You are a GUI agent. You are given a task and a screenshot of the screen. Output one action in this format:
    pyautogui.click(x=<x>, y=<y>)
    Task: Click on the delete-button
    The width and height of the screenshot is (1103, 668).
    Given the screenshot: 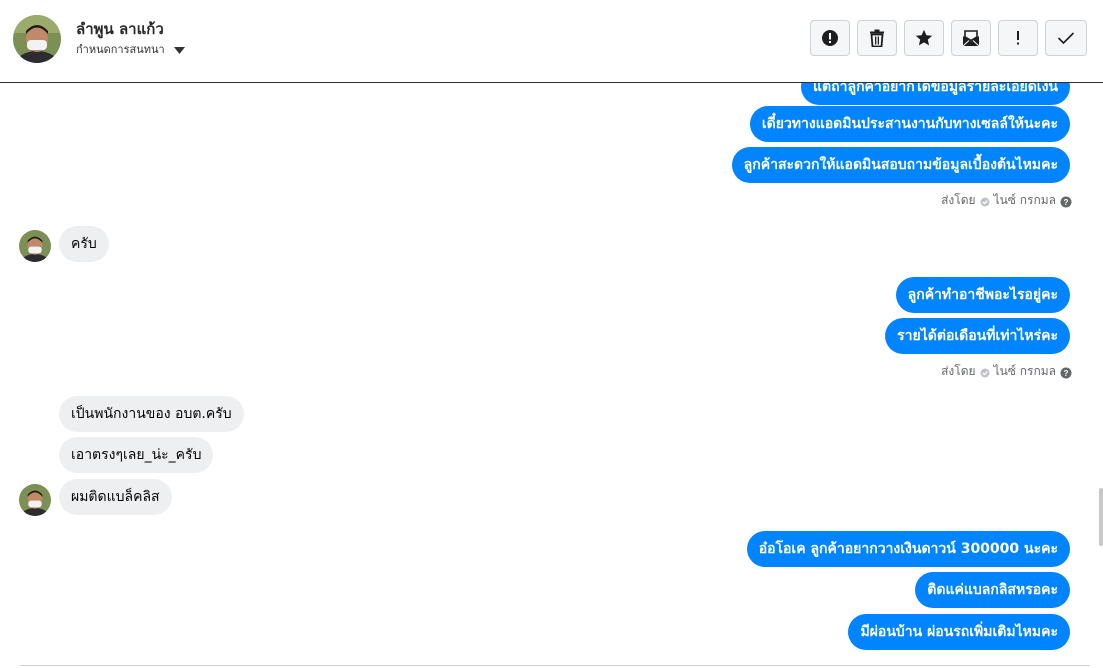 What is the action you would take?
    pyautogui.click(x=877, y=38)
    